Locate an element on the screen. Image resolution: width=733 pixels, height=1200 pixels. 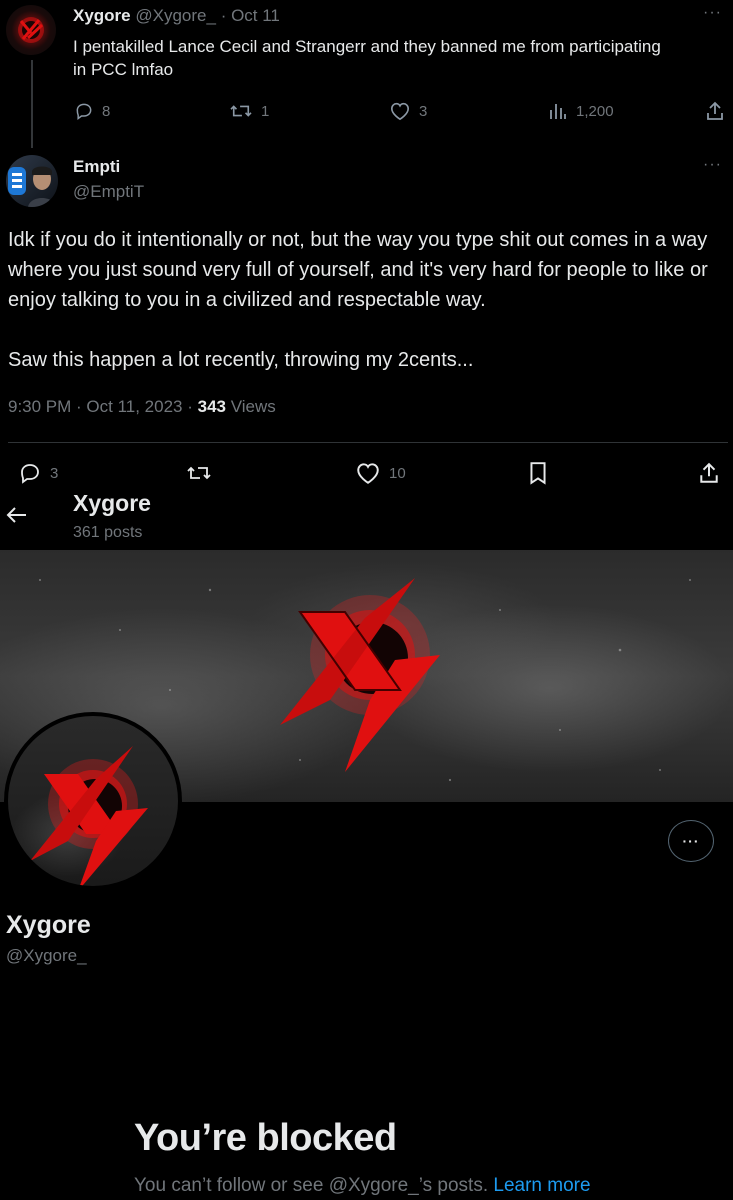
avatar-xs-logo-icon is located at coordinates (89, 816).